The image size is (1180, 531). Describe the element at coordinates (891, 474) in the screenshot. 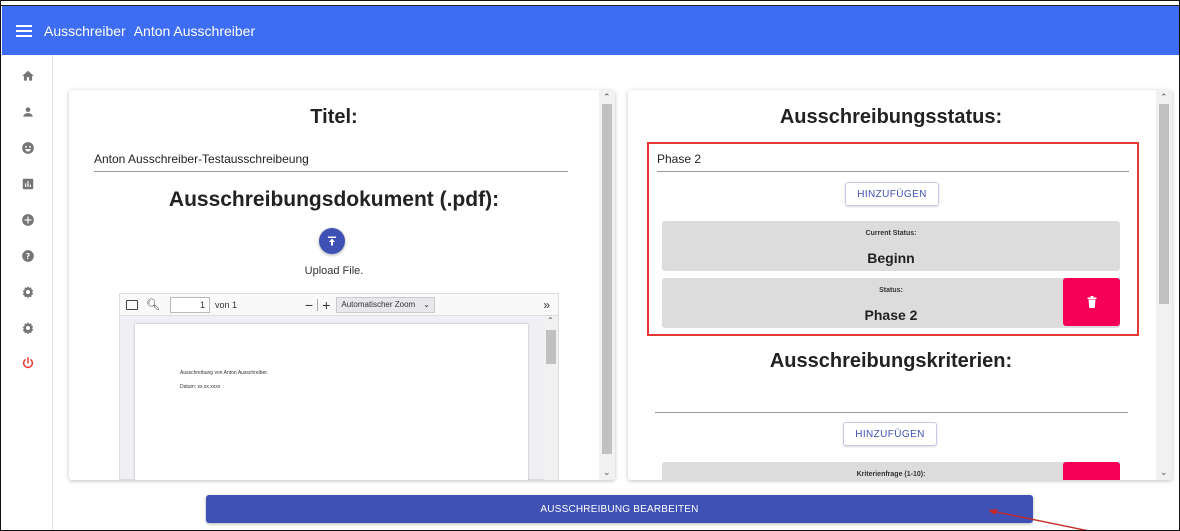

I see `criteria-question-label: Kriterienfrage (1-10):` at that location.